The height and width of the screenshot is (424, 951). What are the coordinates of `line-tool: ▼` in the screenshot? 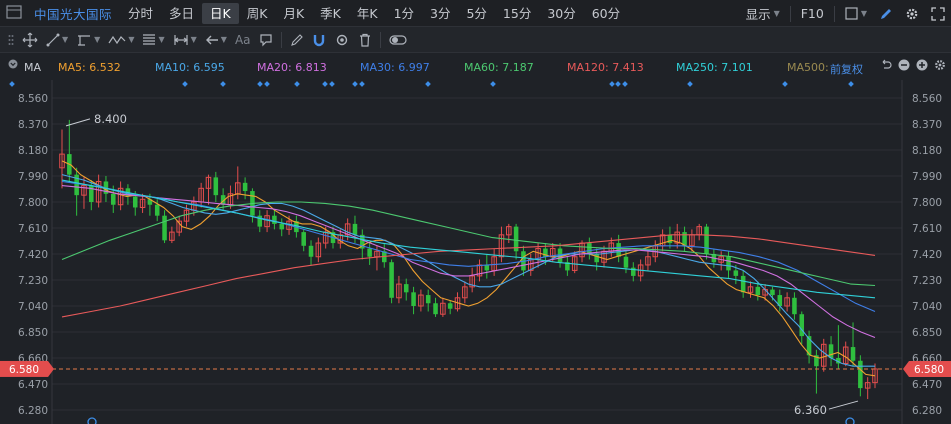 It's located at (57, 40).